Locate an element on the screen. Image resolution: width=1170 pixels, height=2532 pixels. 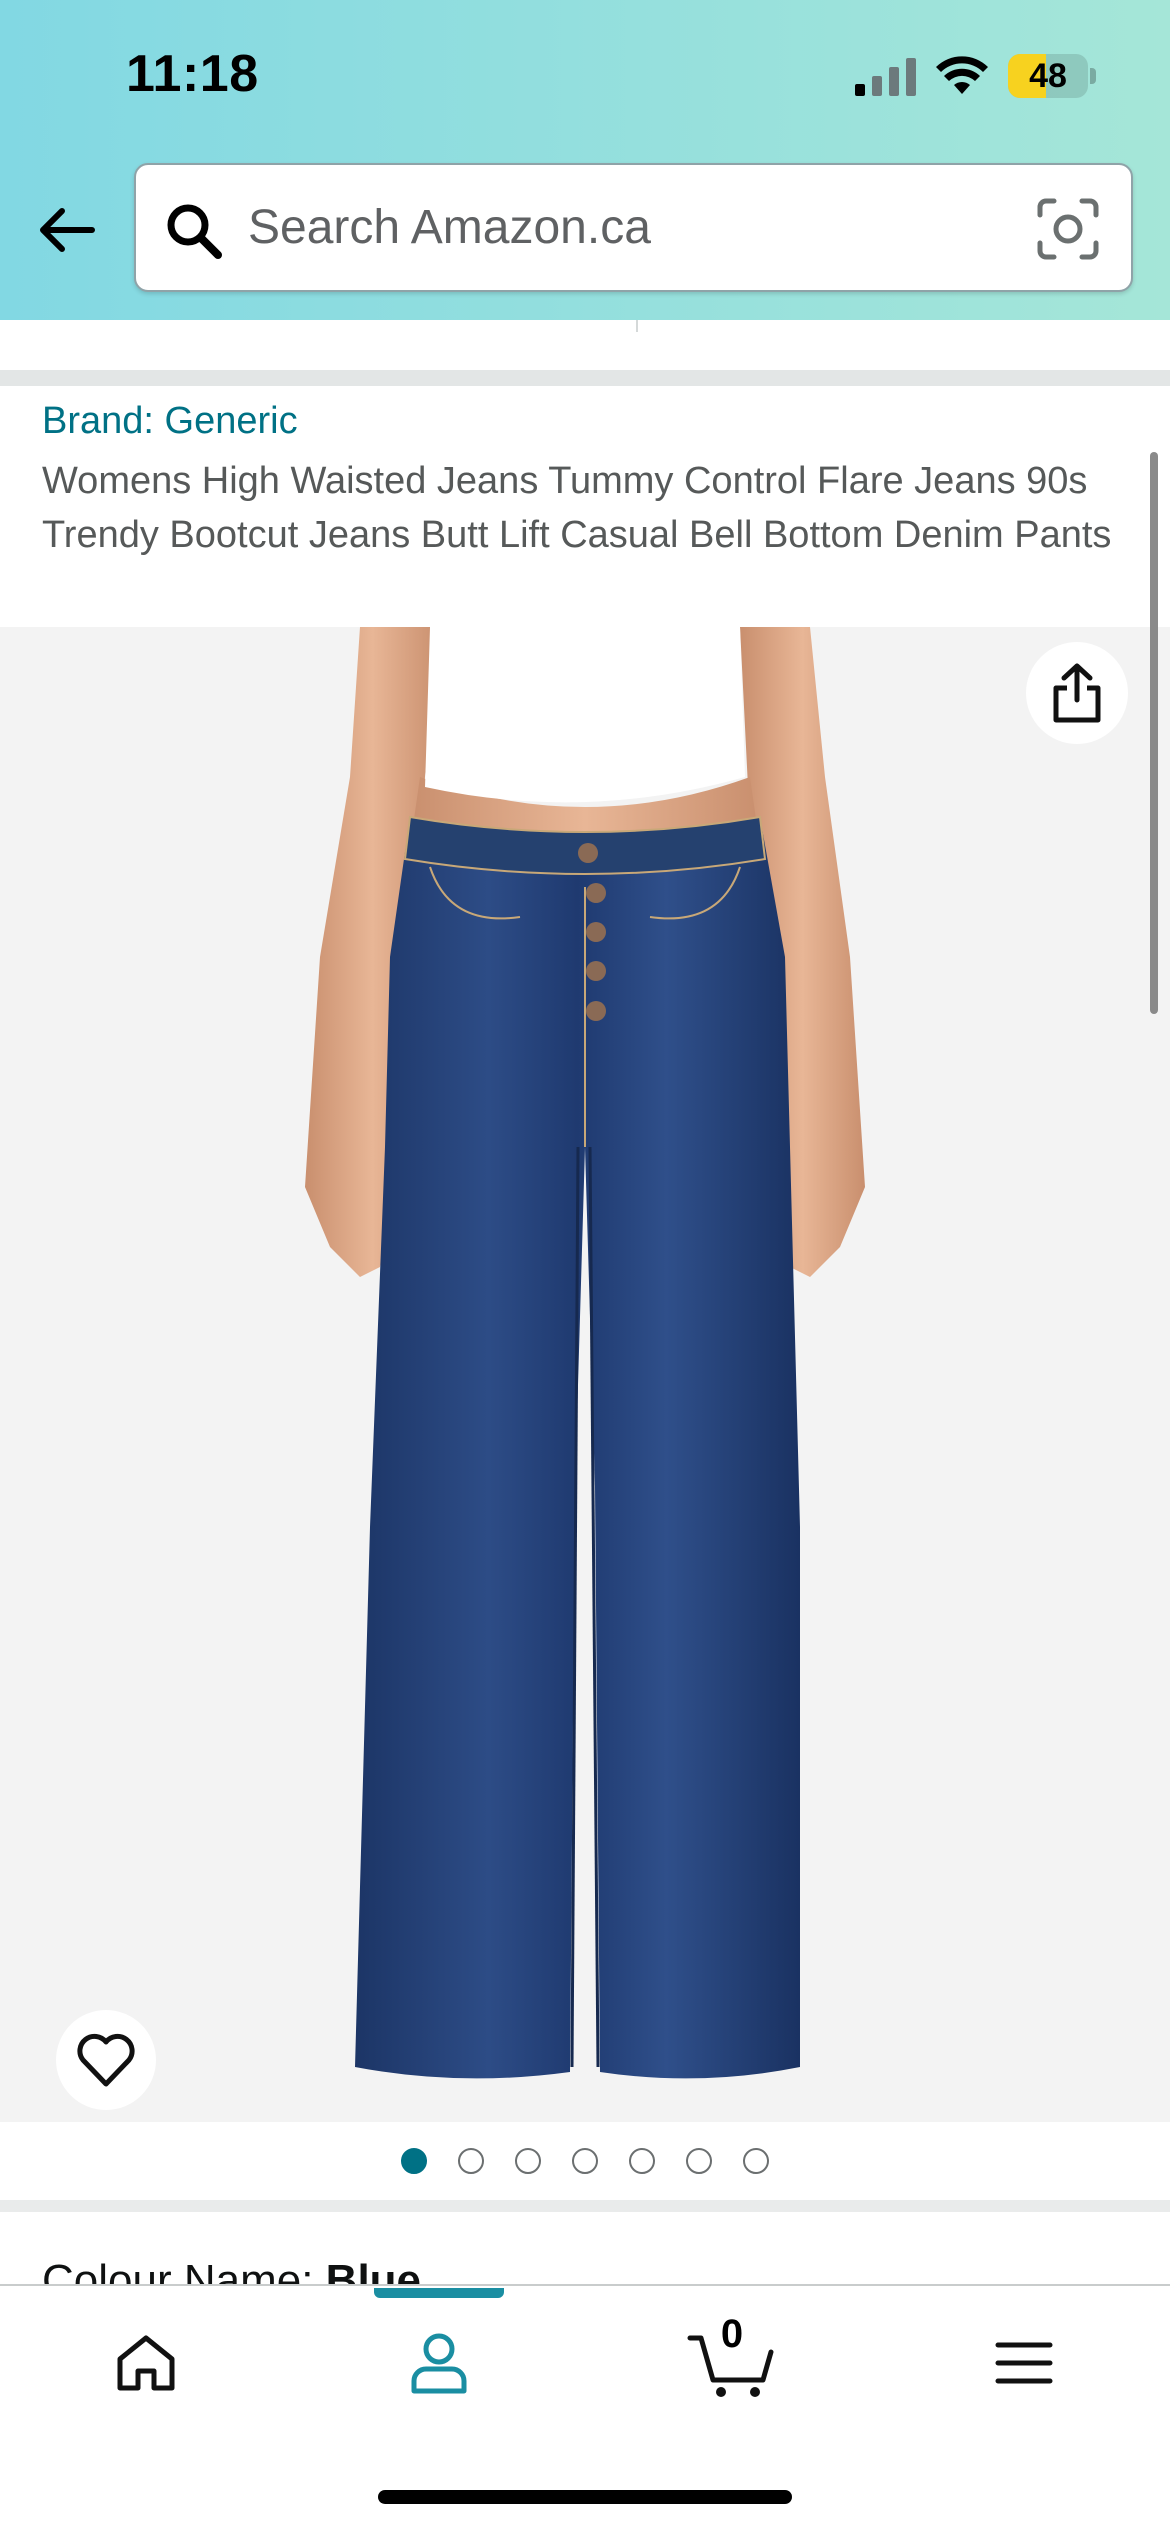
brand-link: Brand: Generic is located at coordinates (170, 421).